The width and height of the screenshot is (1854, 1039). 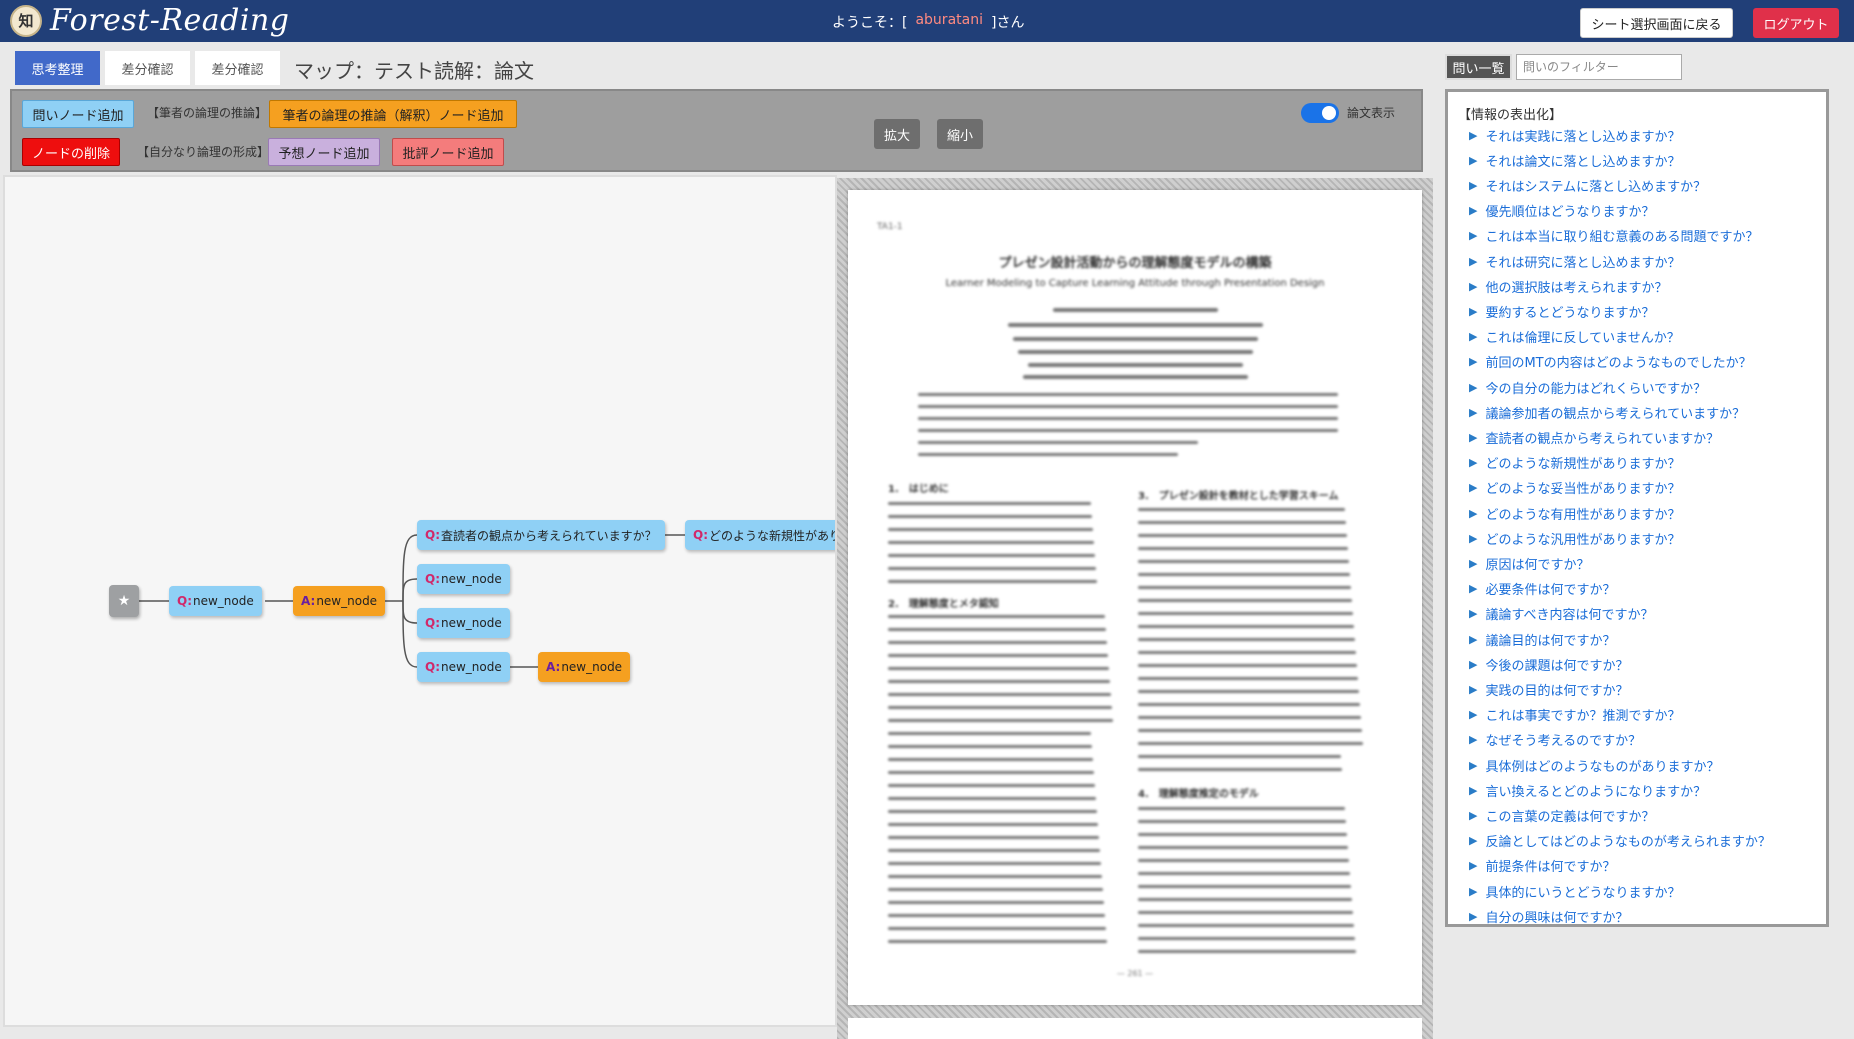 I want to click on logout-button: ログアウト, so click(x=1796, y=23).